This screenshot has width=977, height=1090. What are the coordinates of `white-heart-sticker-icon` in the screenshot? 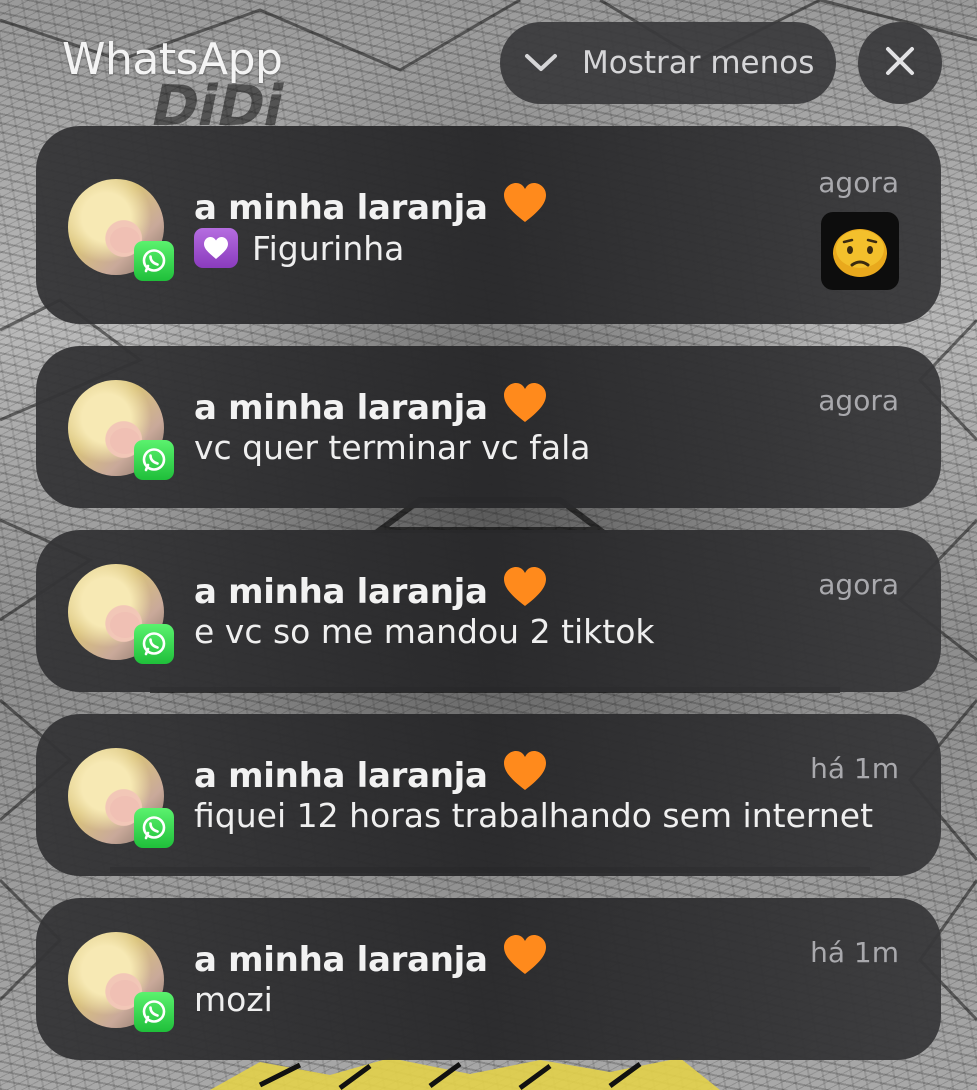 It's located at (216, 248).